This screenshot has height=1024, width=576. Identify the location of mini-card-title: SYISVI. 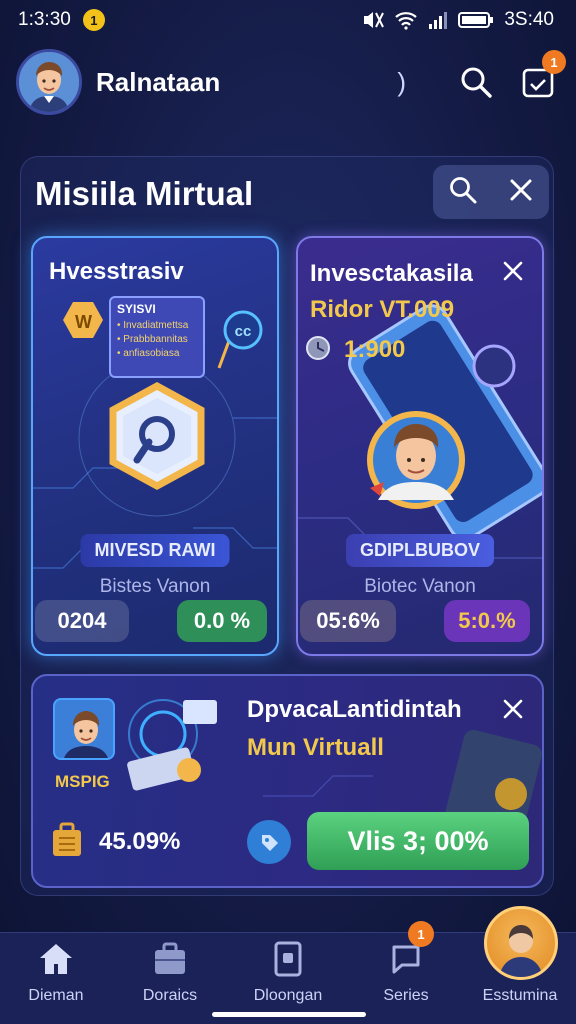
(136, 309).